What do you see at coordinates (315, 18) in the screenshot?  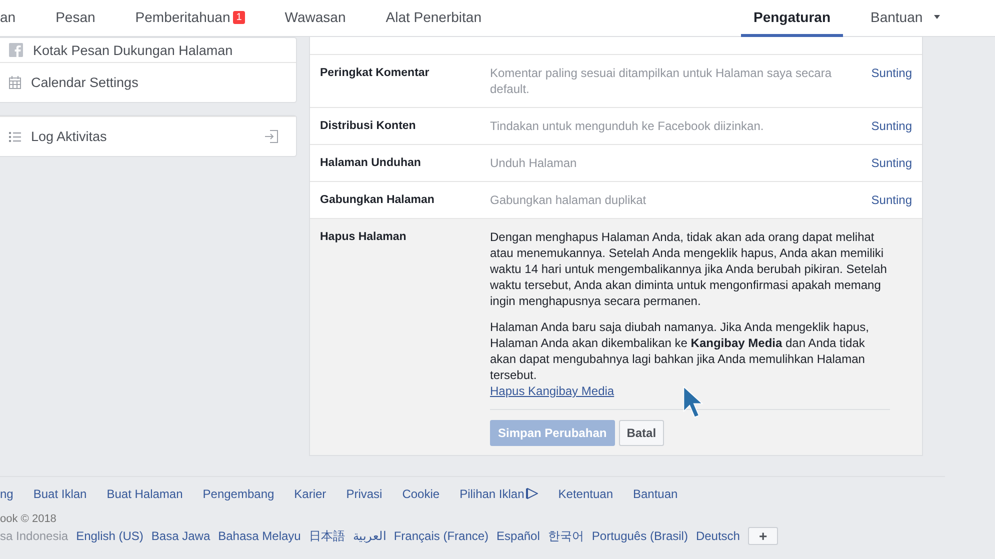 I see `nav-tab: Wawasan` at bounding box center [315, 18].